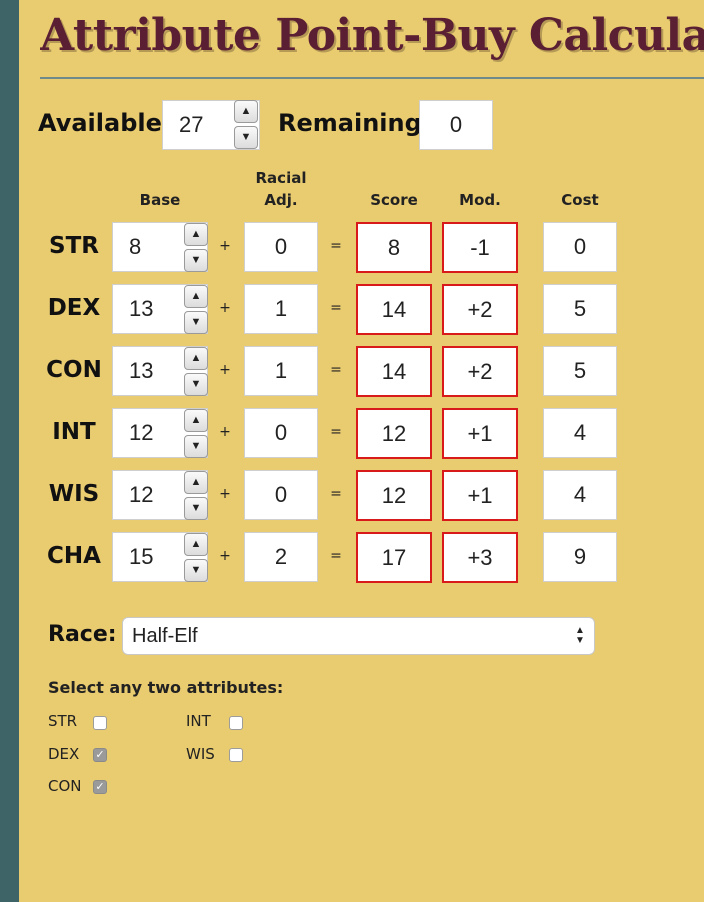 The height and width of the screenshot is (902, 704). I want to click on column-mod: Mod., so click(480, 200).